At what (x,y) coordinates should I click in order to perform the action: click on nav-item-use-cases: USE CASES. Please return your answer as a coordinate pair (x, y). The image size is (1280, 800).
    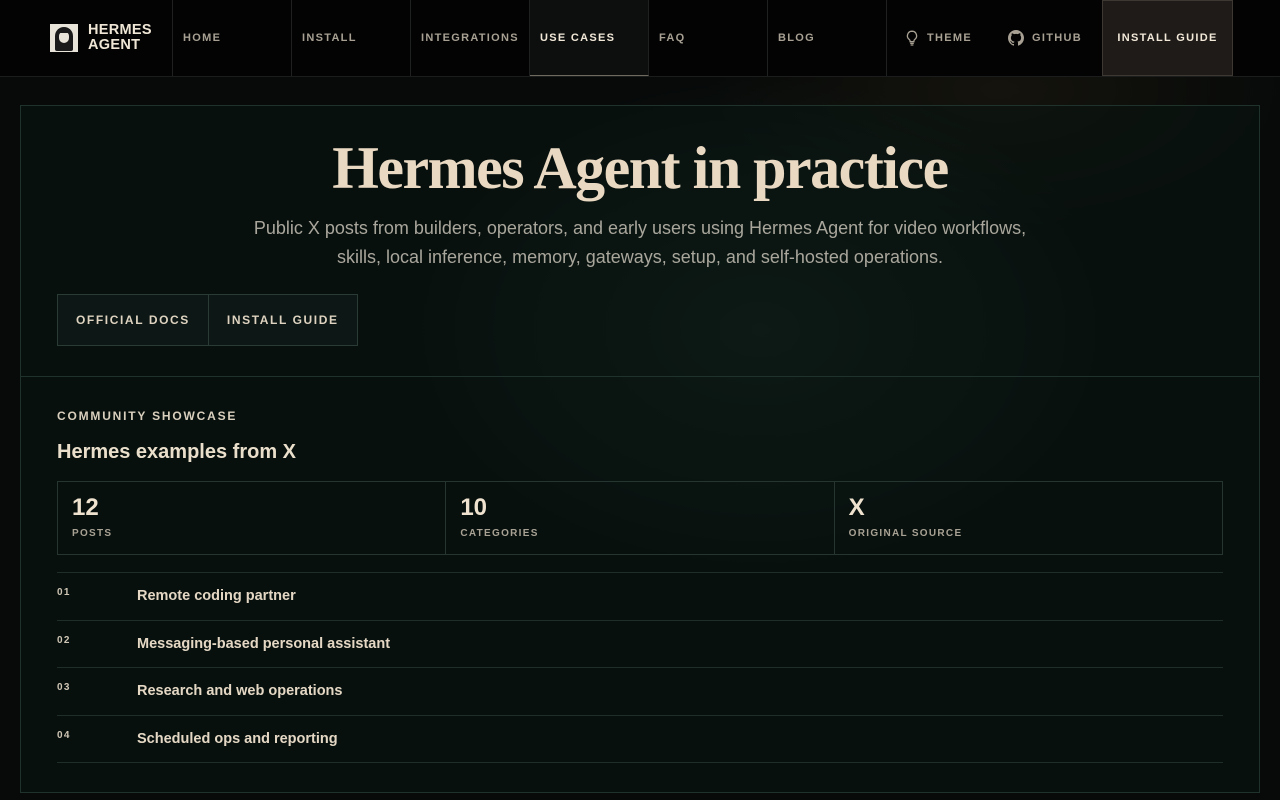
    Looking at the image, I should click on (589, 38).